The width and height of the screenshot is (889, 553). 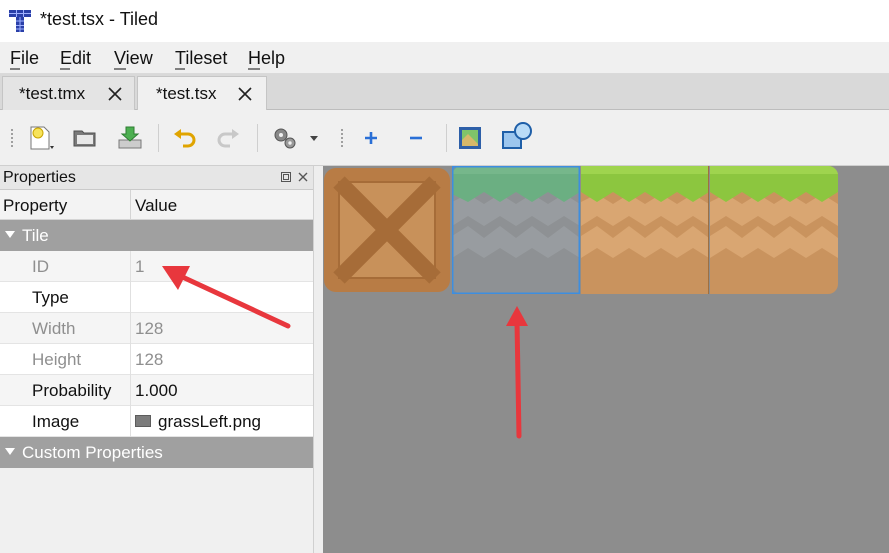 I want to click on save-icon, so click(x=130, y=138).